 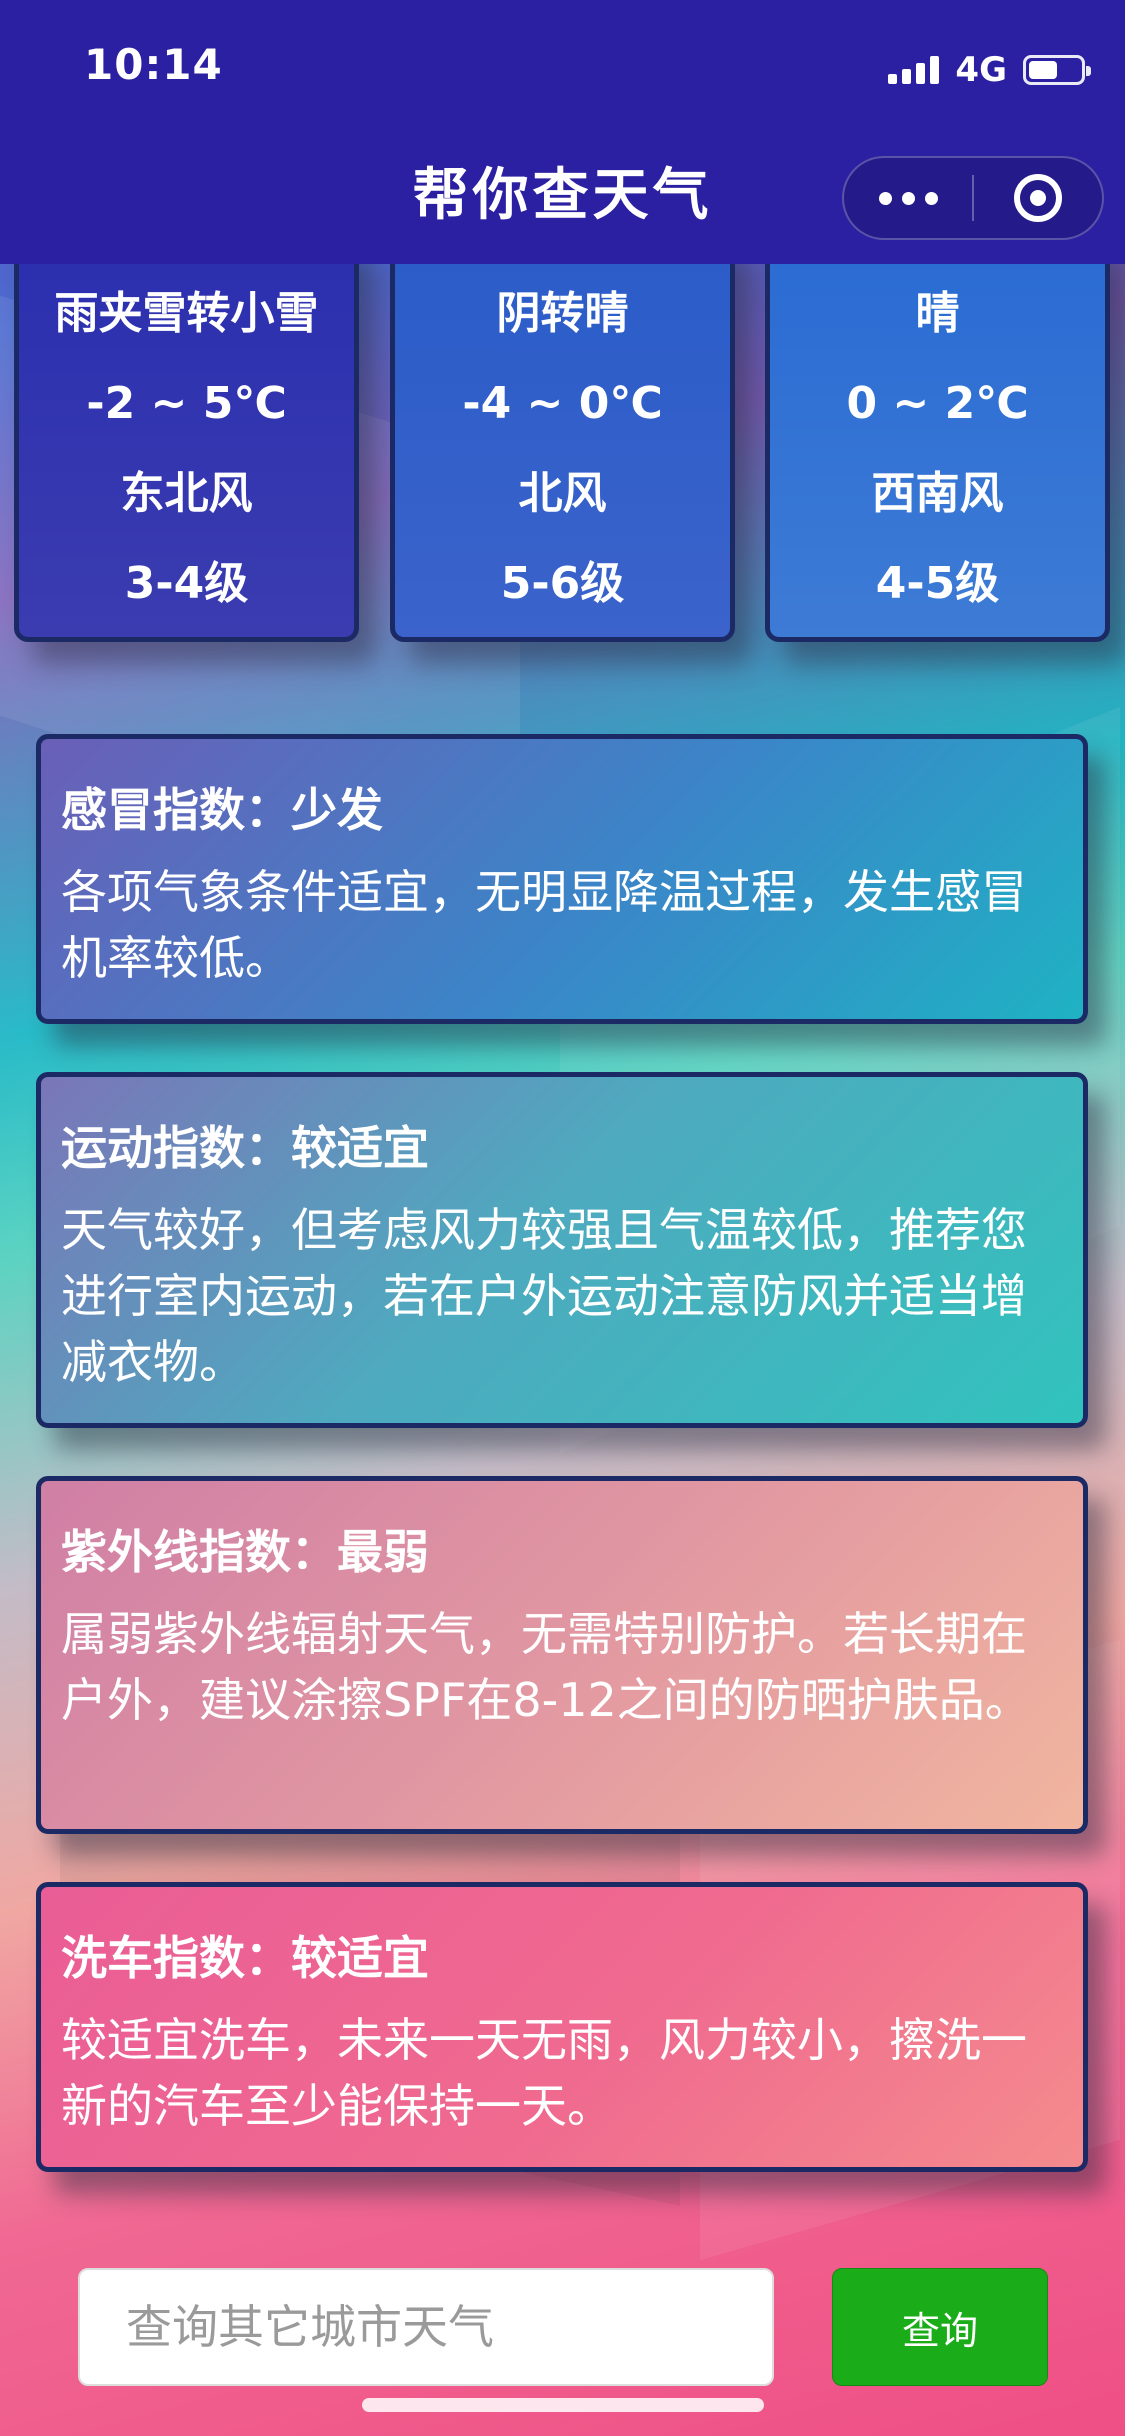 I want to click on forecast-temp: -4 ~ 0℃, so click(x=562, y=403).